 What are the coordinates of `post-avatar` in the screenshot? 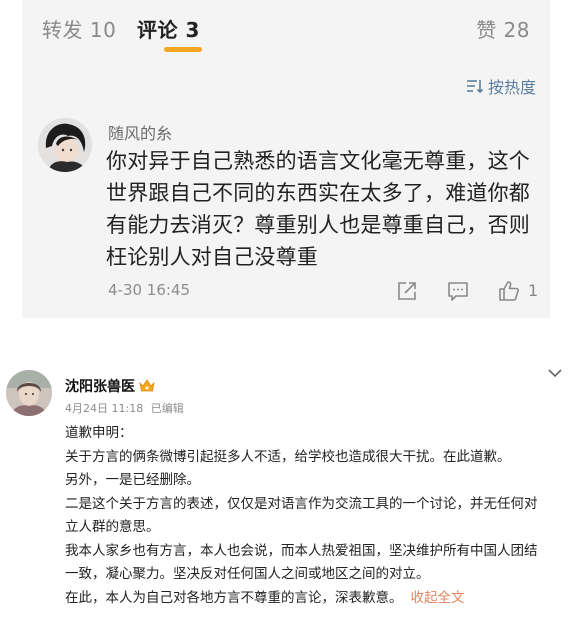 It's located at (29, 393).